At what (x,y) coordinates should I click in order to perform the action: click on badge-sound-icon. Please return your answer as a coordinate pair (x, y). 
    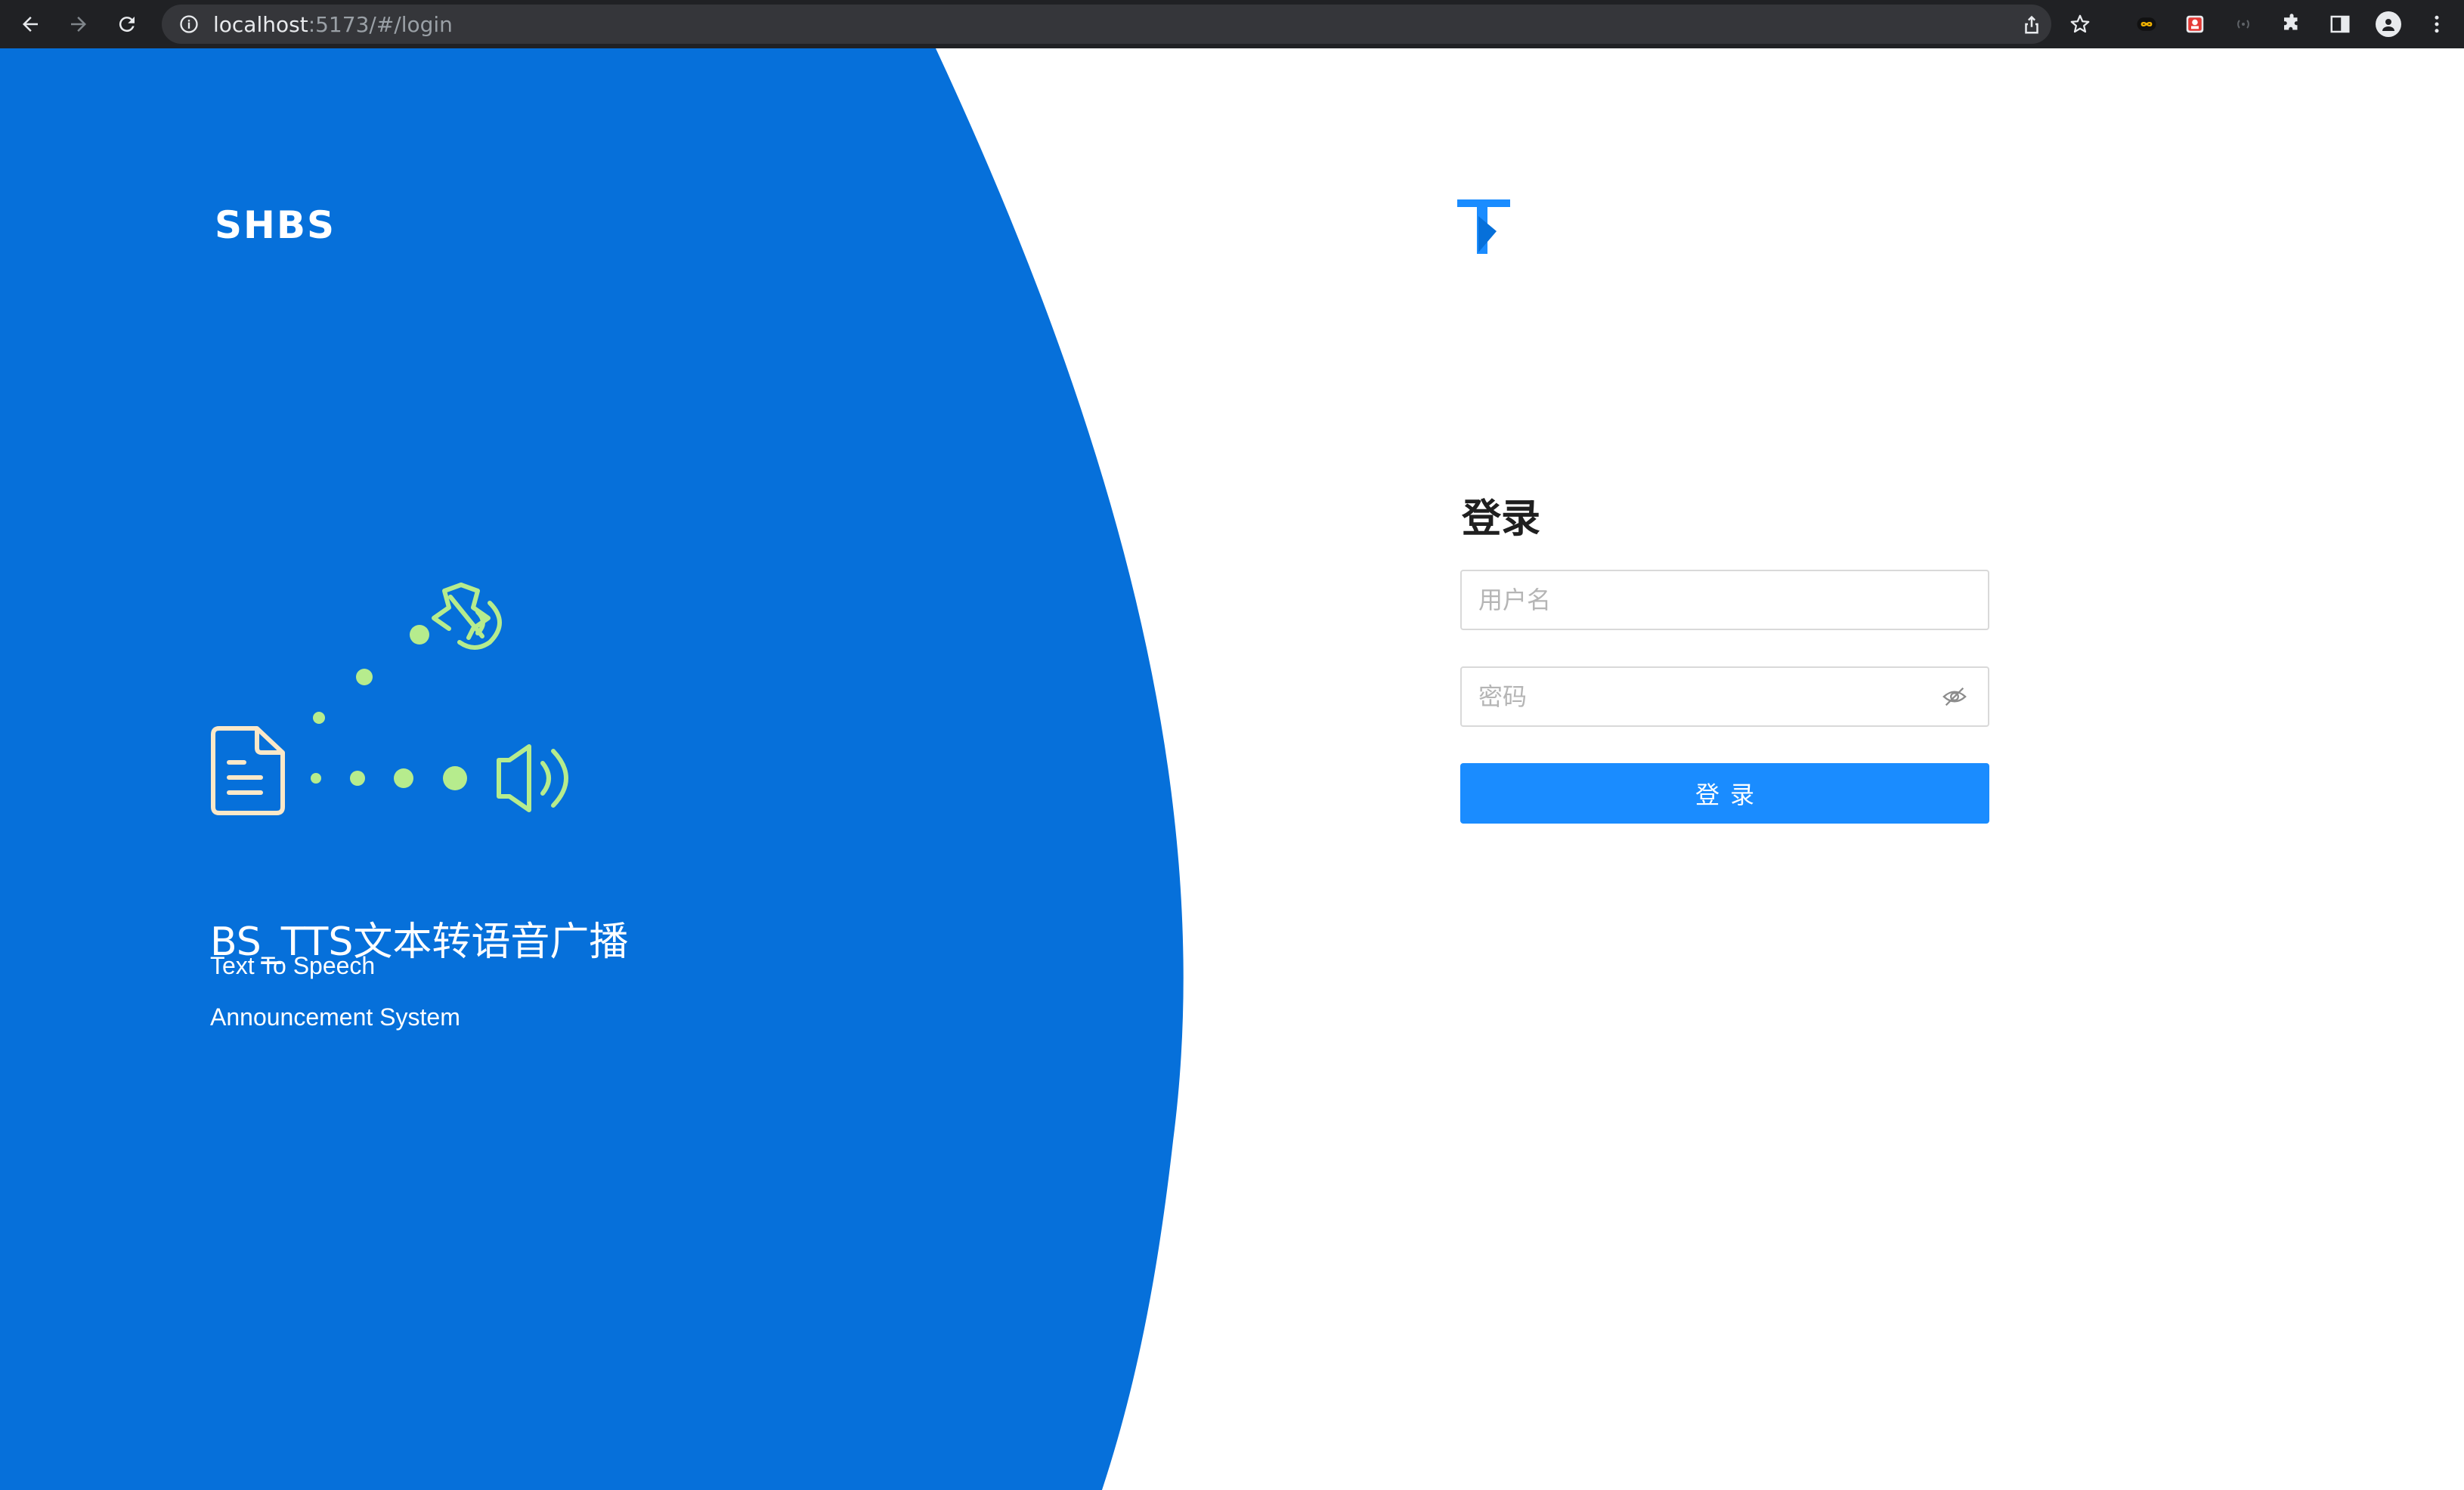
    Looking at the image, I should click on (467, 616).